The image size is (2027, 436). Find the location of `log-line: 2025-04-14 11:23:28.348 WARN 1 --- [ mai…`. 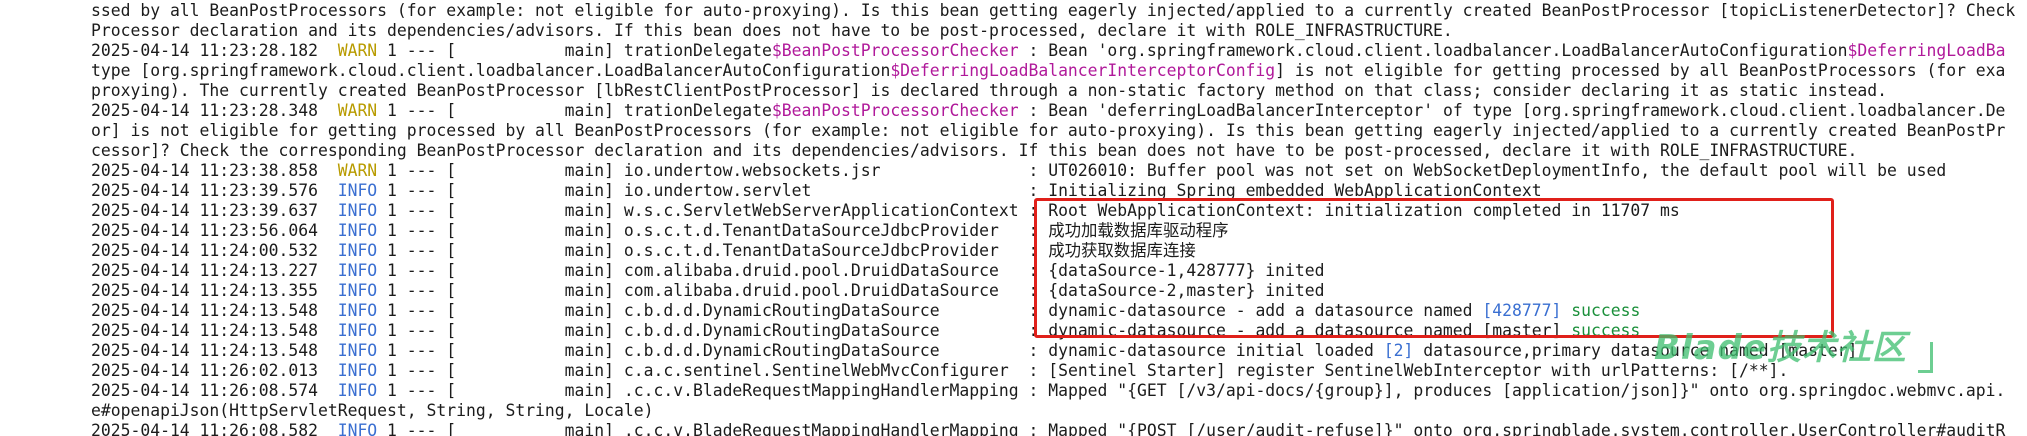

log-line: 2025-04-14 11:23:28.348 WARN 1 --- [ mai… is located at coordinates (1048, 111).